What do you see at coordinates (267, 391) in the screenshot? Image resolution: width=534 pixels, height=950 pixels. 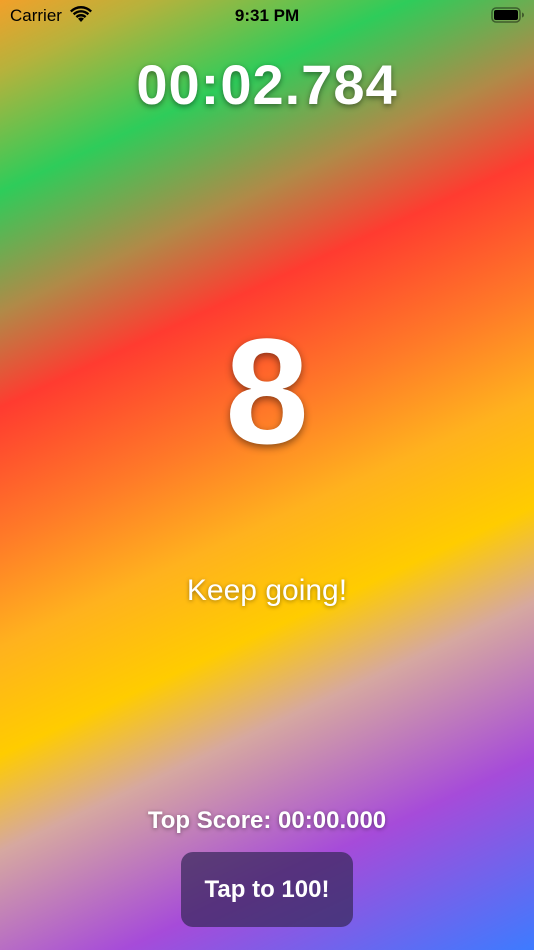 I see `tap-count: 8` at bounding box center [267, 391].